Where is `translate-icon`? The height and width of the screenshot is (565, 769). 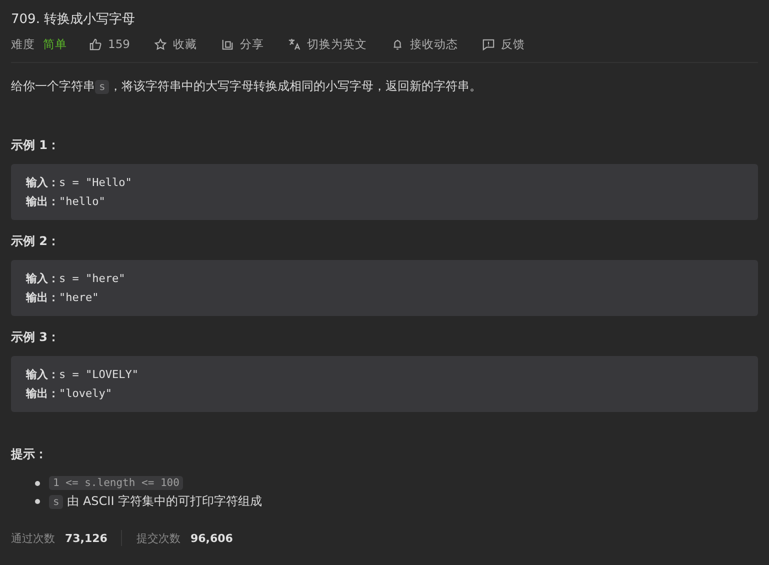 translate-icon is located at coordinates (294, 44).